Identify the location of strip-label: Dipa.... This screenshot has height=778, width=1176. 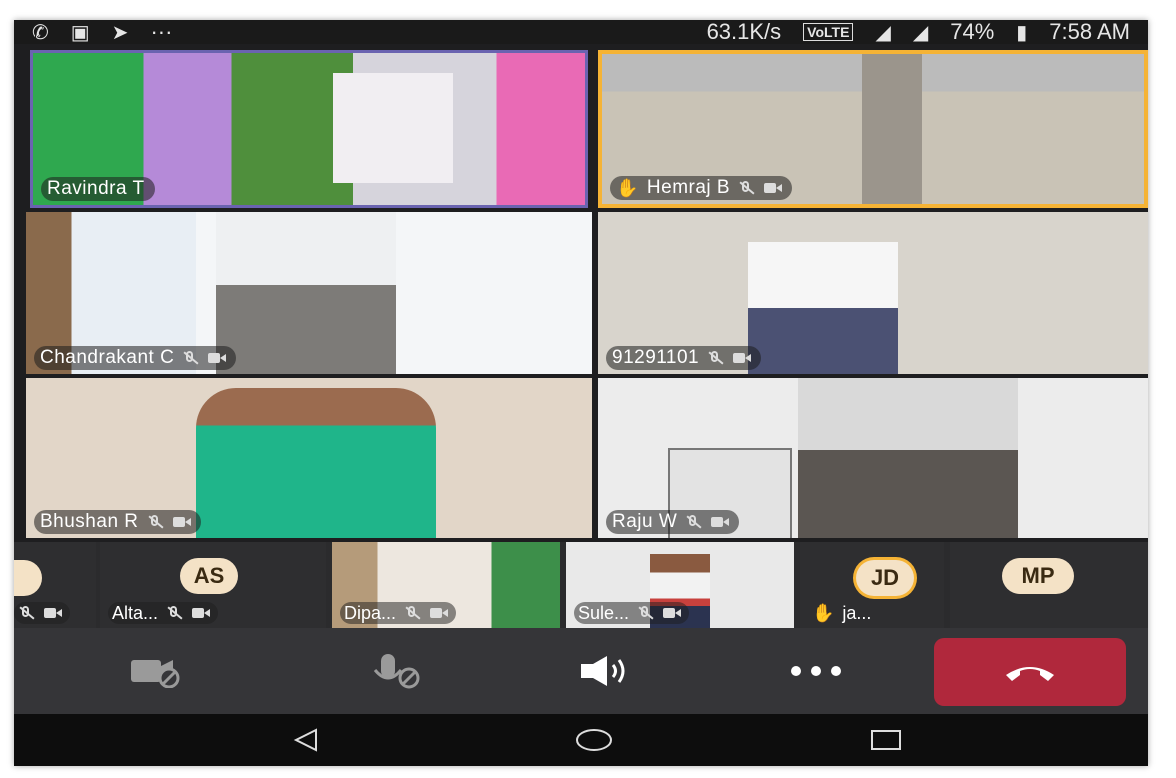
(398, 613).